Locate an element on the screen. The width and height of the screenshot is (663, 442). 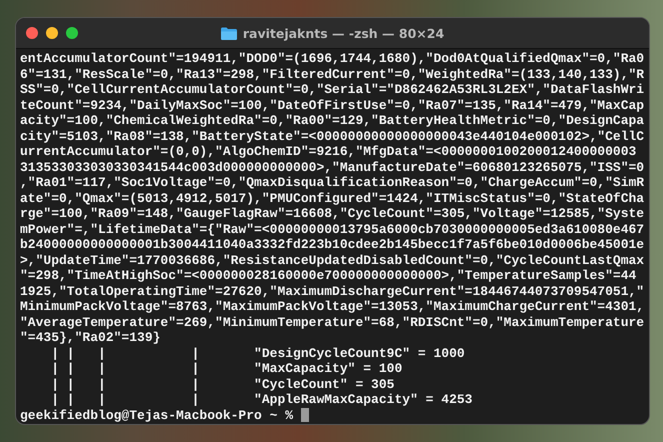
terminal-output-line: acity"=100,"ChemicalWeightedRa"=0,"Ra00"=129,"BatteryHealthMetric"=0,"DesignCapa is located at coordinates (333, 120).